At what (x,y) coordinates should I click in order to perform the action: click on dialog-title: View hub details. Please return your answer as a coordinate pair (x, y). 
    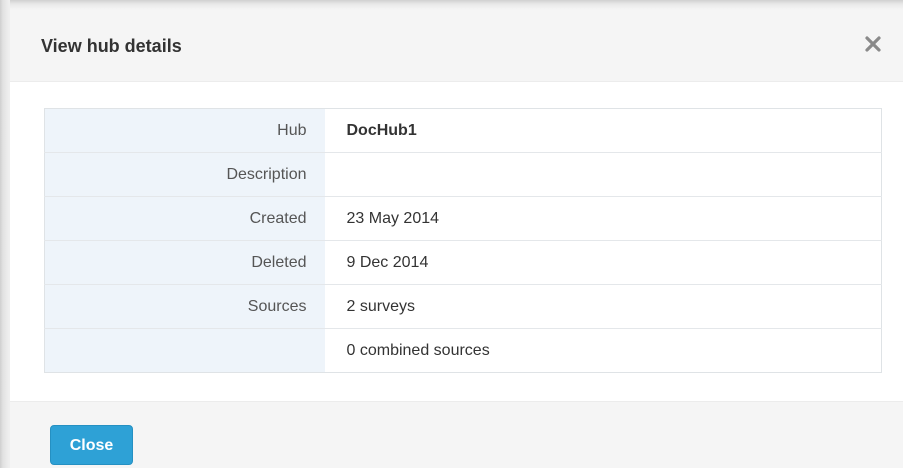
    Looking at the image, I should click on (111, 46).